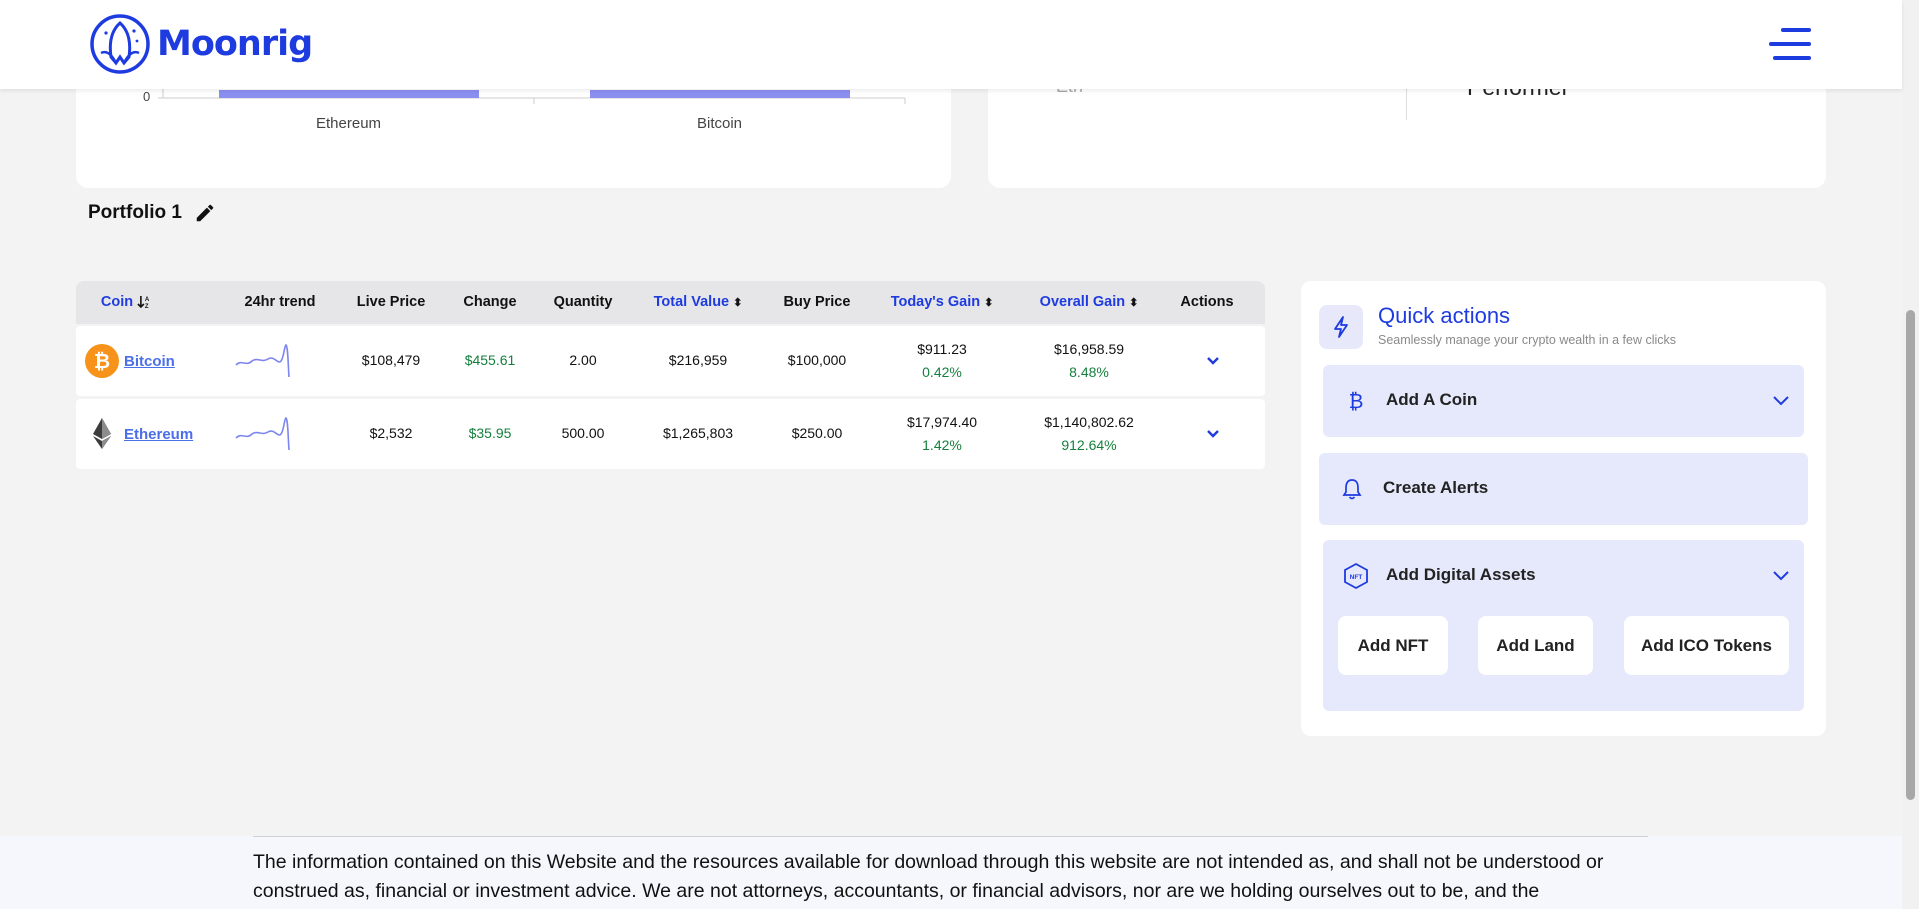 This screenshot has width=1919, height=909. Describe the element at coordinates (583, 433) in the screenshot. I see `quantity: 500.00` at that location.